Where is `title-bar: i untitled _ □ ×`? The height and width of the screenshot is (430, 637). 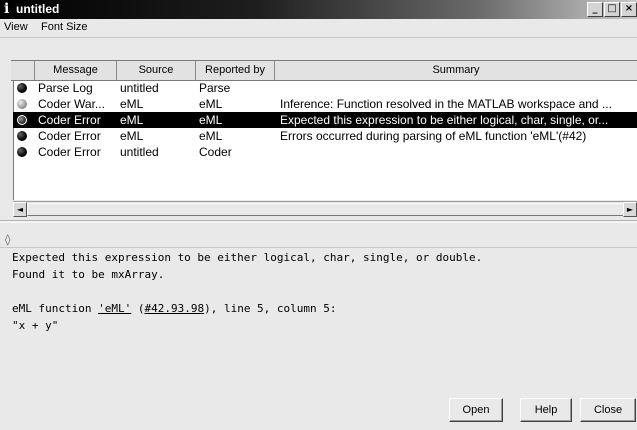
title-bar: i untitled _ □ × is located at coordinates (318, 9).